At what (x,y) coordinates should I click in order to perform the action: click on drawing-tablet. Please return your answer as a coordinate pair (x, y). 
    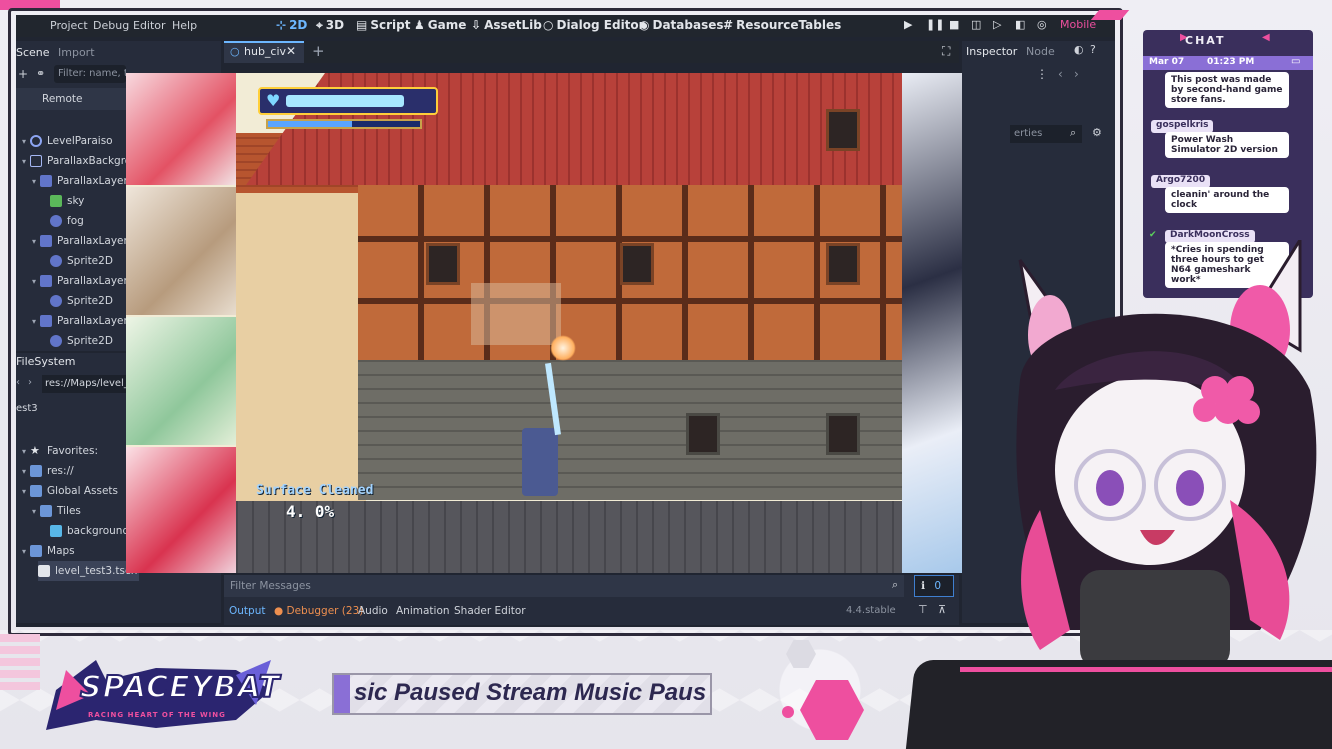
    Looking at the image, I should click on (1118, 704).